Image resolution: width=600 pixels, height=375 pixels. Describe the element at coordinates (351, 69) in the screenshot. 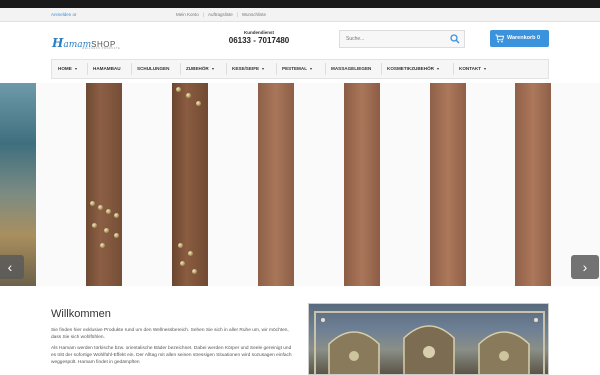

I see `nav-item-massageliegen: MASSAGELIEGEN` at that location.